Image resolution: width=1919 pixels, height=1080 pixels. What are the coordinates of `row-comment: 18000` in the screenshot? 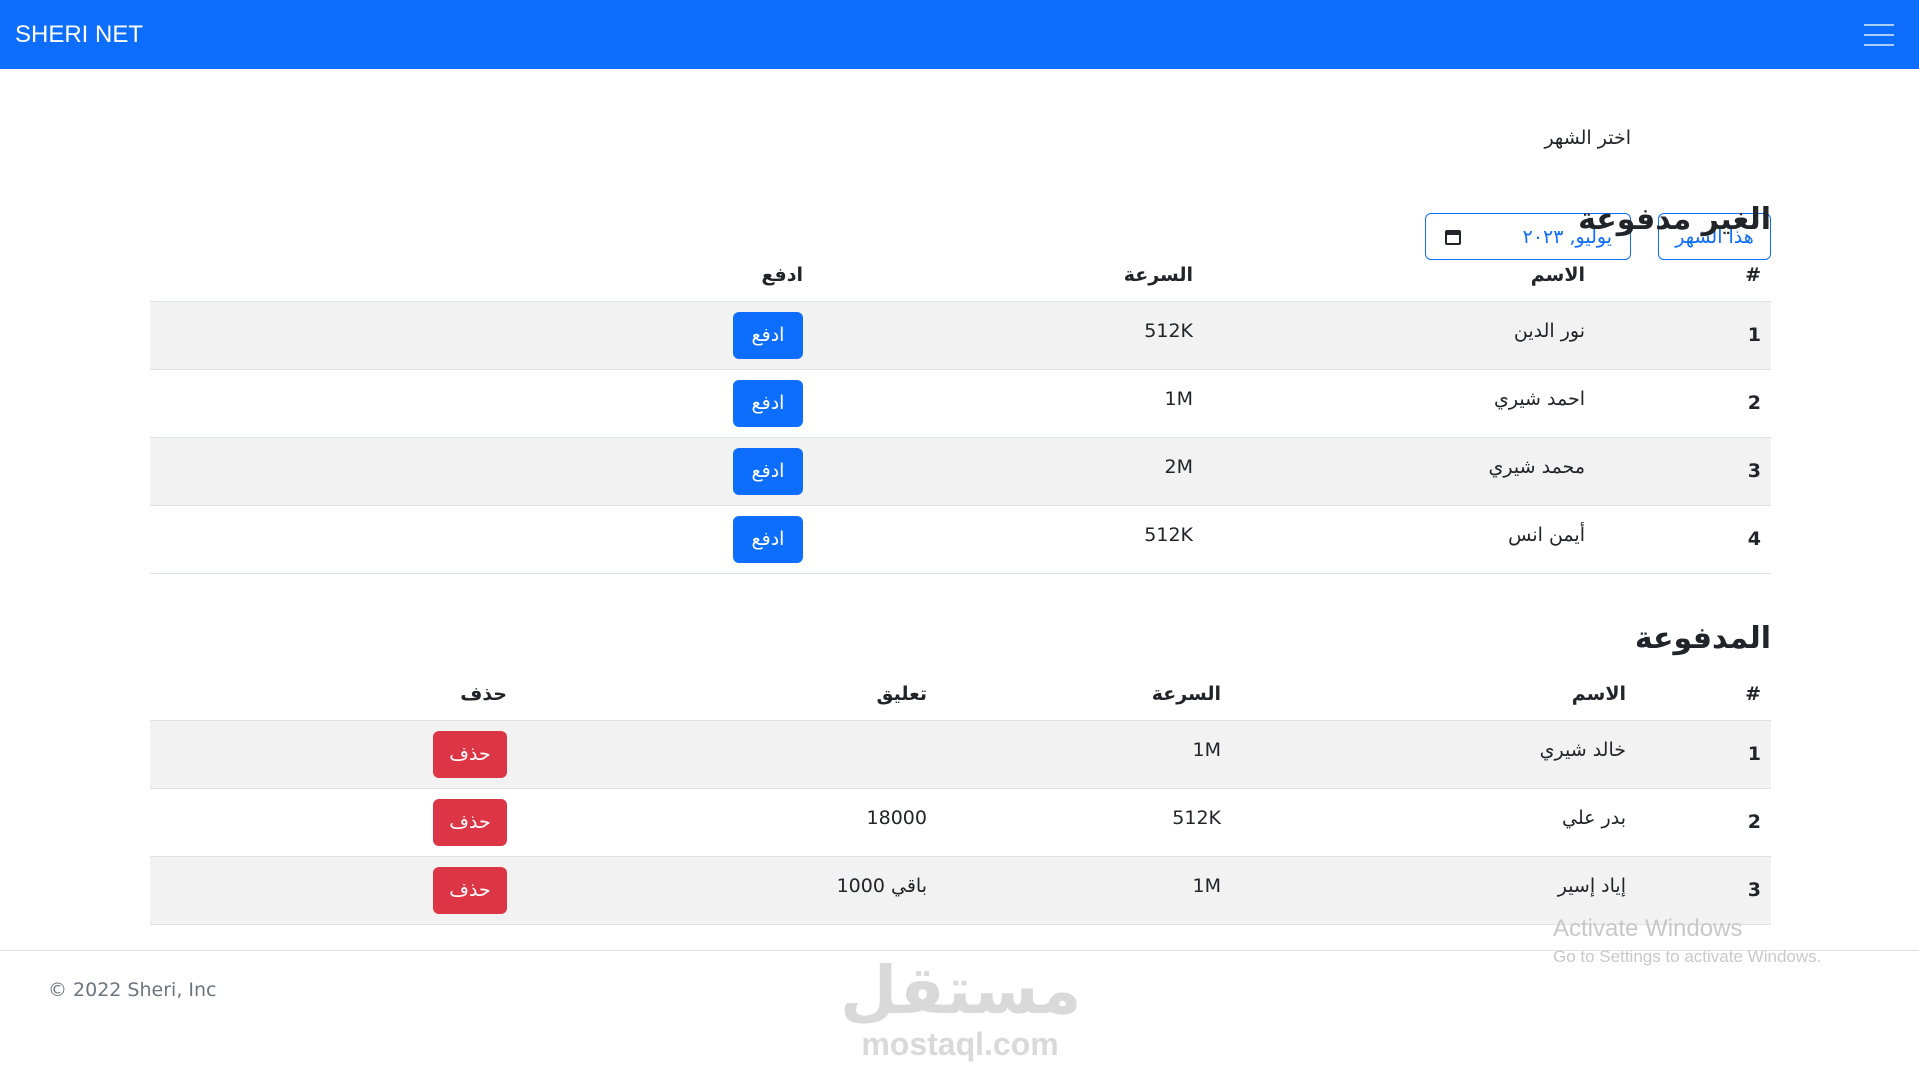 It's located at (727, 821).